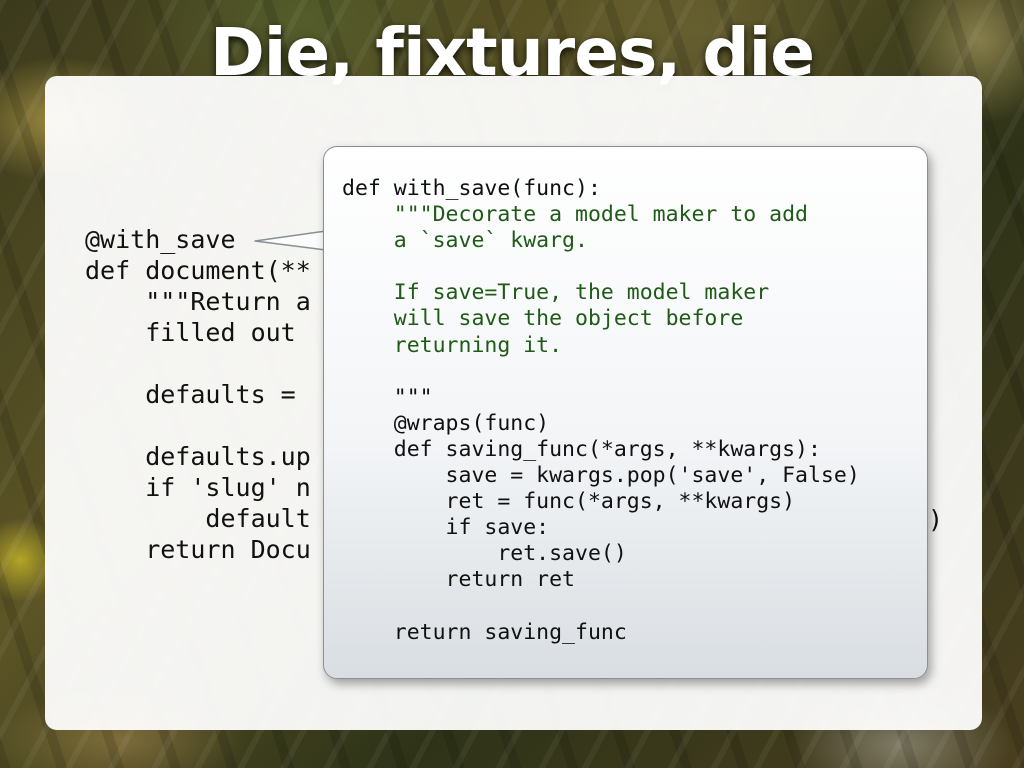 This screenshot has height=768, width=1024. Describe the element at coordinates (198, 456) in the screenshot. I see `main-code-line: defaults.up` at that location.